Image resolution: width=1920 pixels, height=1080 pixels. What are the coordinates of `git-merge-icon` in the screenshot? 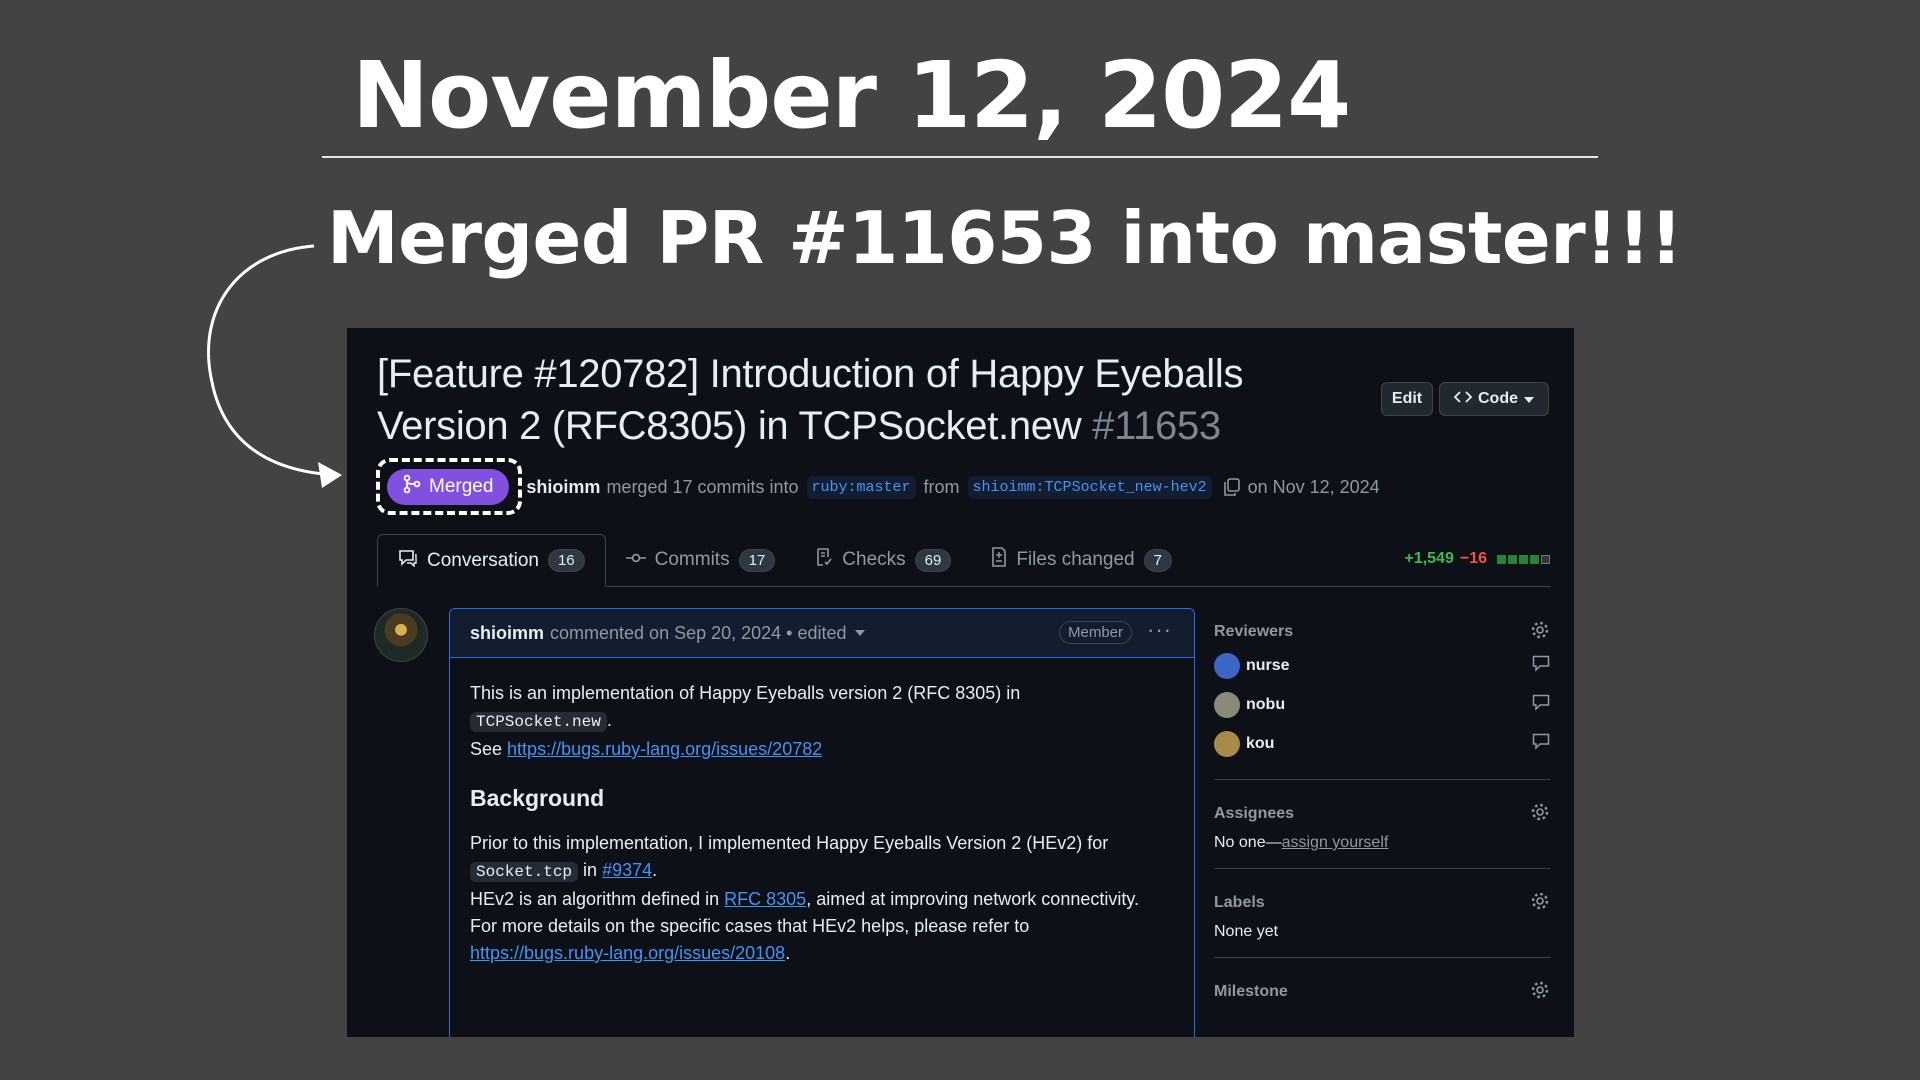 It's located at (412, 487).